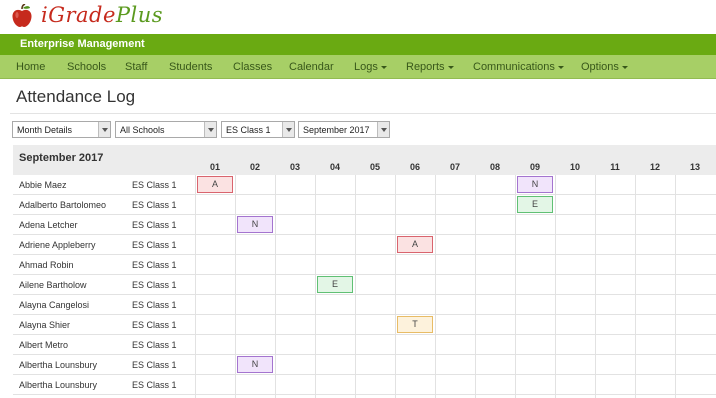 The image size is (716, 398). What do you see at coordinates (364, 265) in the screenshot?
I see `table-row: Ahmad Robin ES Class 1` at bounding box center [364, 265].